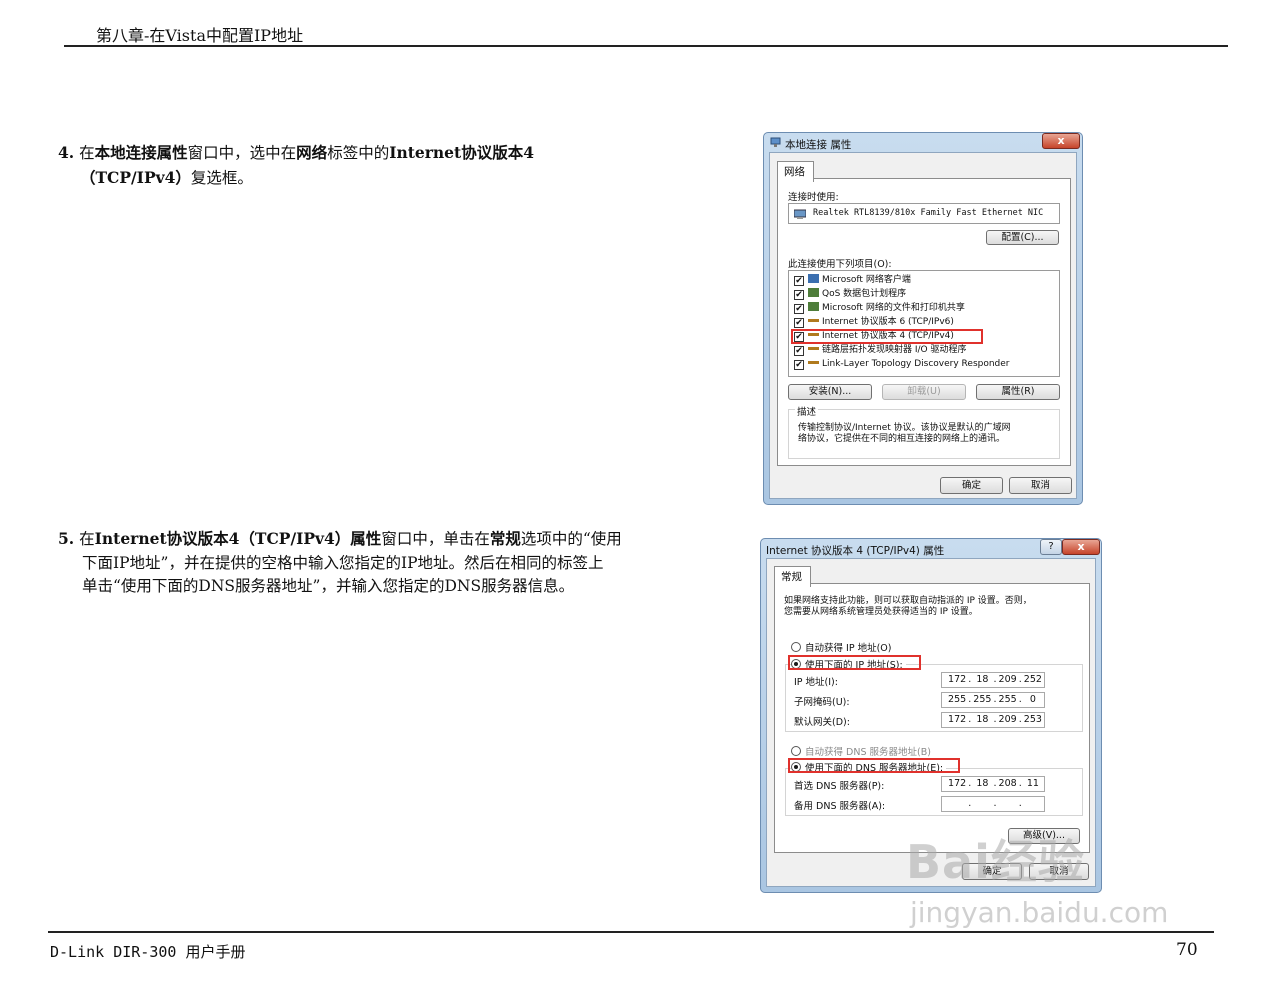 The width and height of the screenshot is (1280, 989). What do you see at coordinates (435, 539) in the screenshot?
I see `step-5-part: 窗口中，单击在` at bounding box center [435, 539].